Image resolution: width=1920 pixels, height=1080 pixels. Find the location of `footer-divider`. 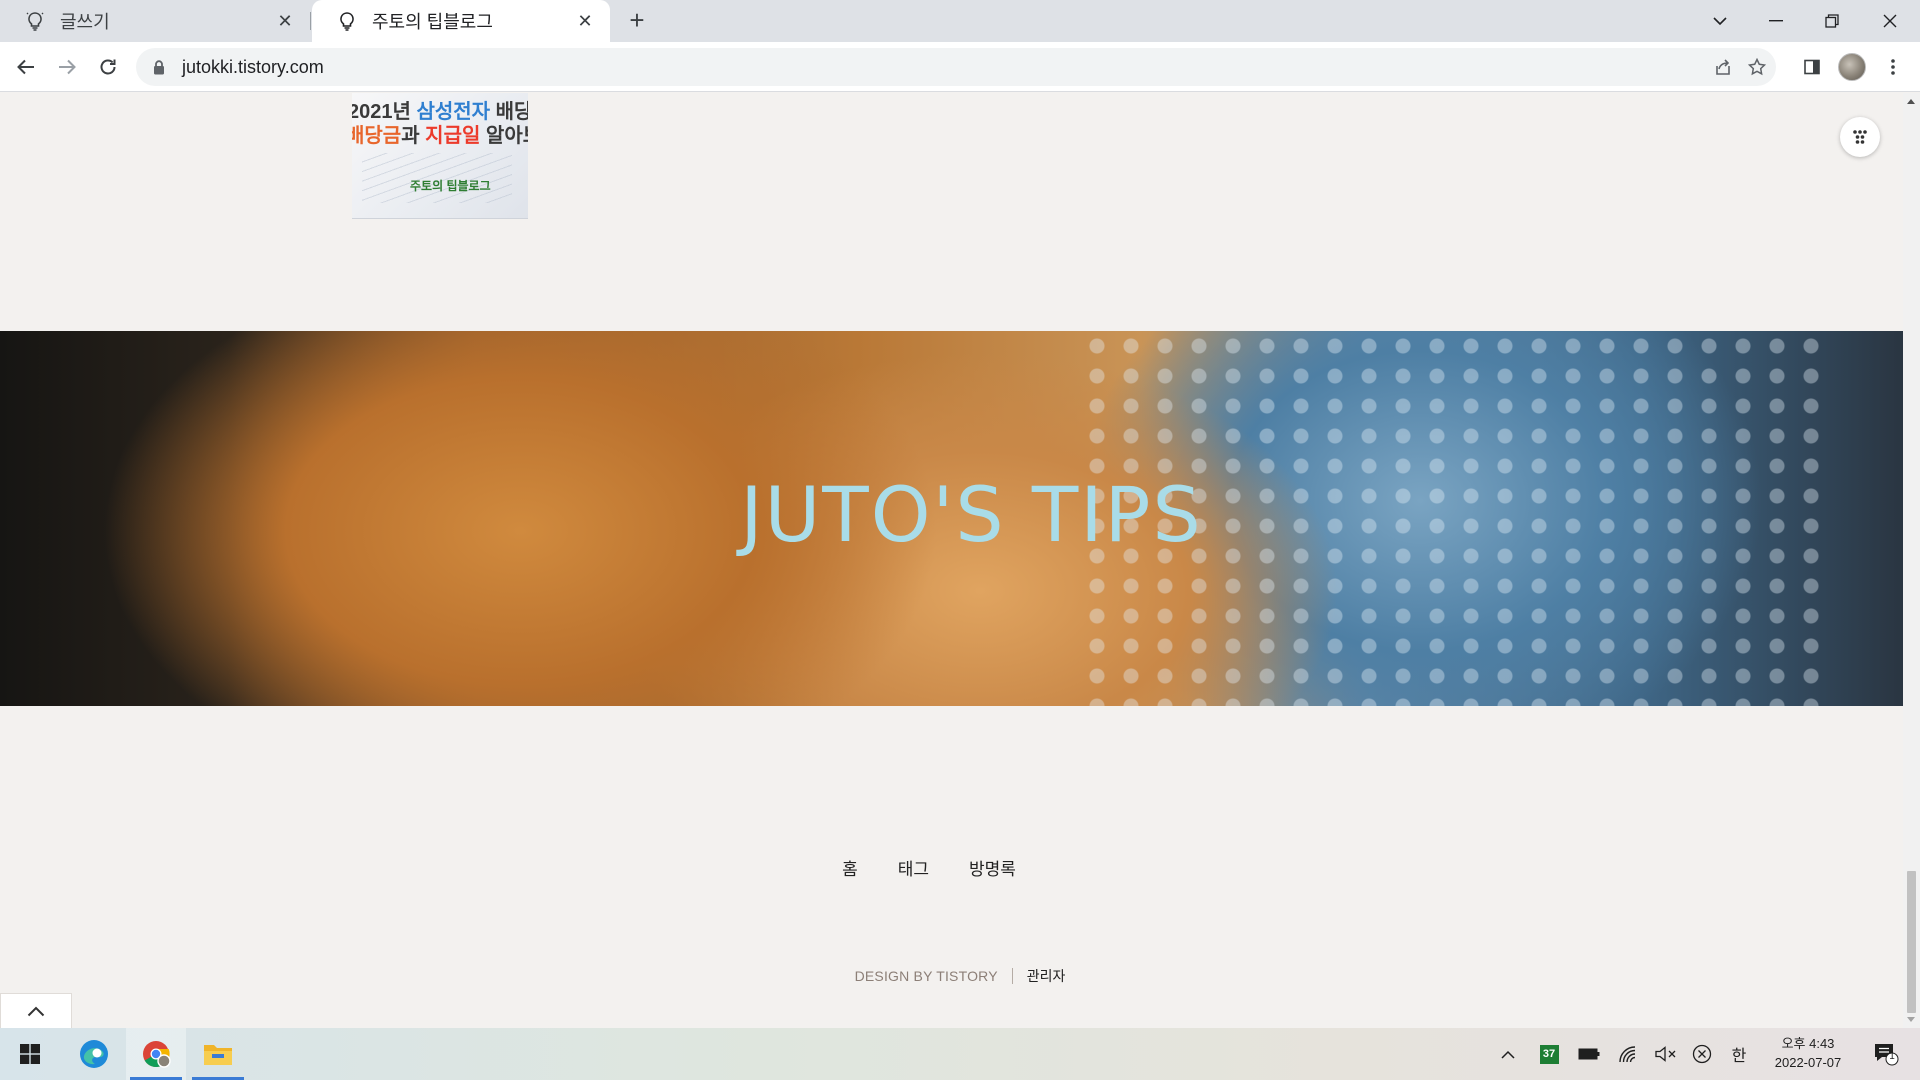

footer-divider is located at coordinates (1012, 976).